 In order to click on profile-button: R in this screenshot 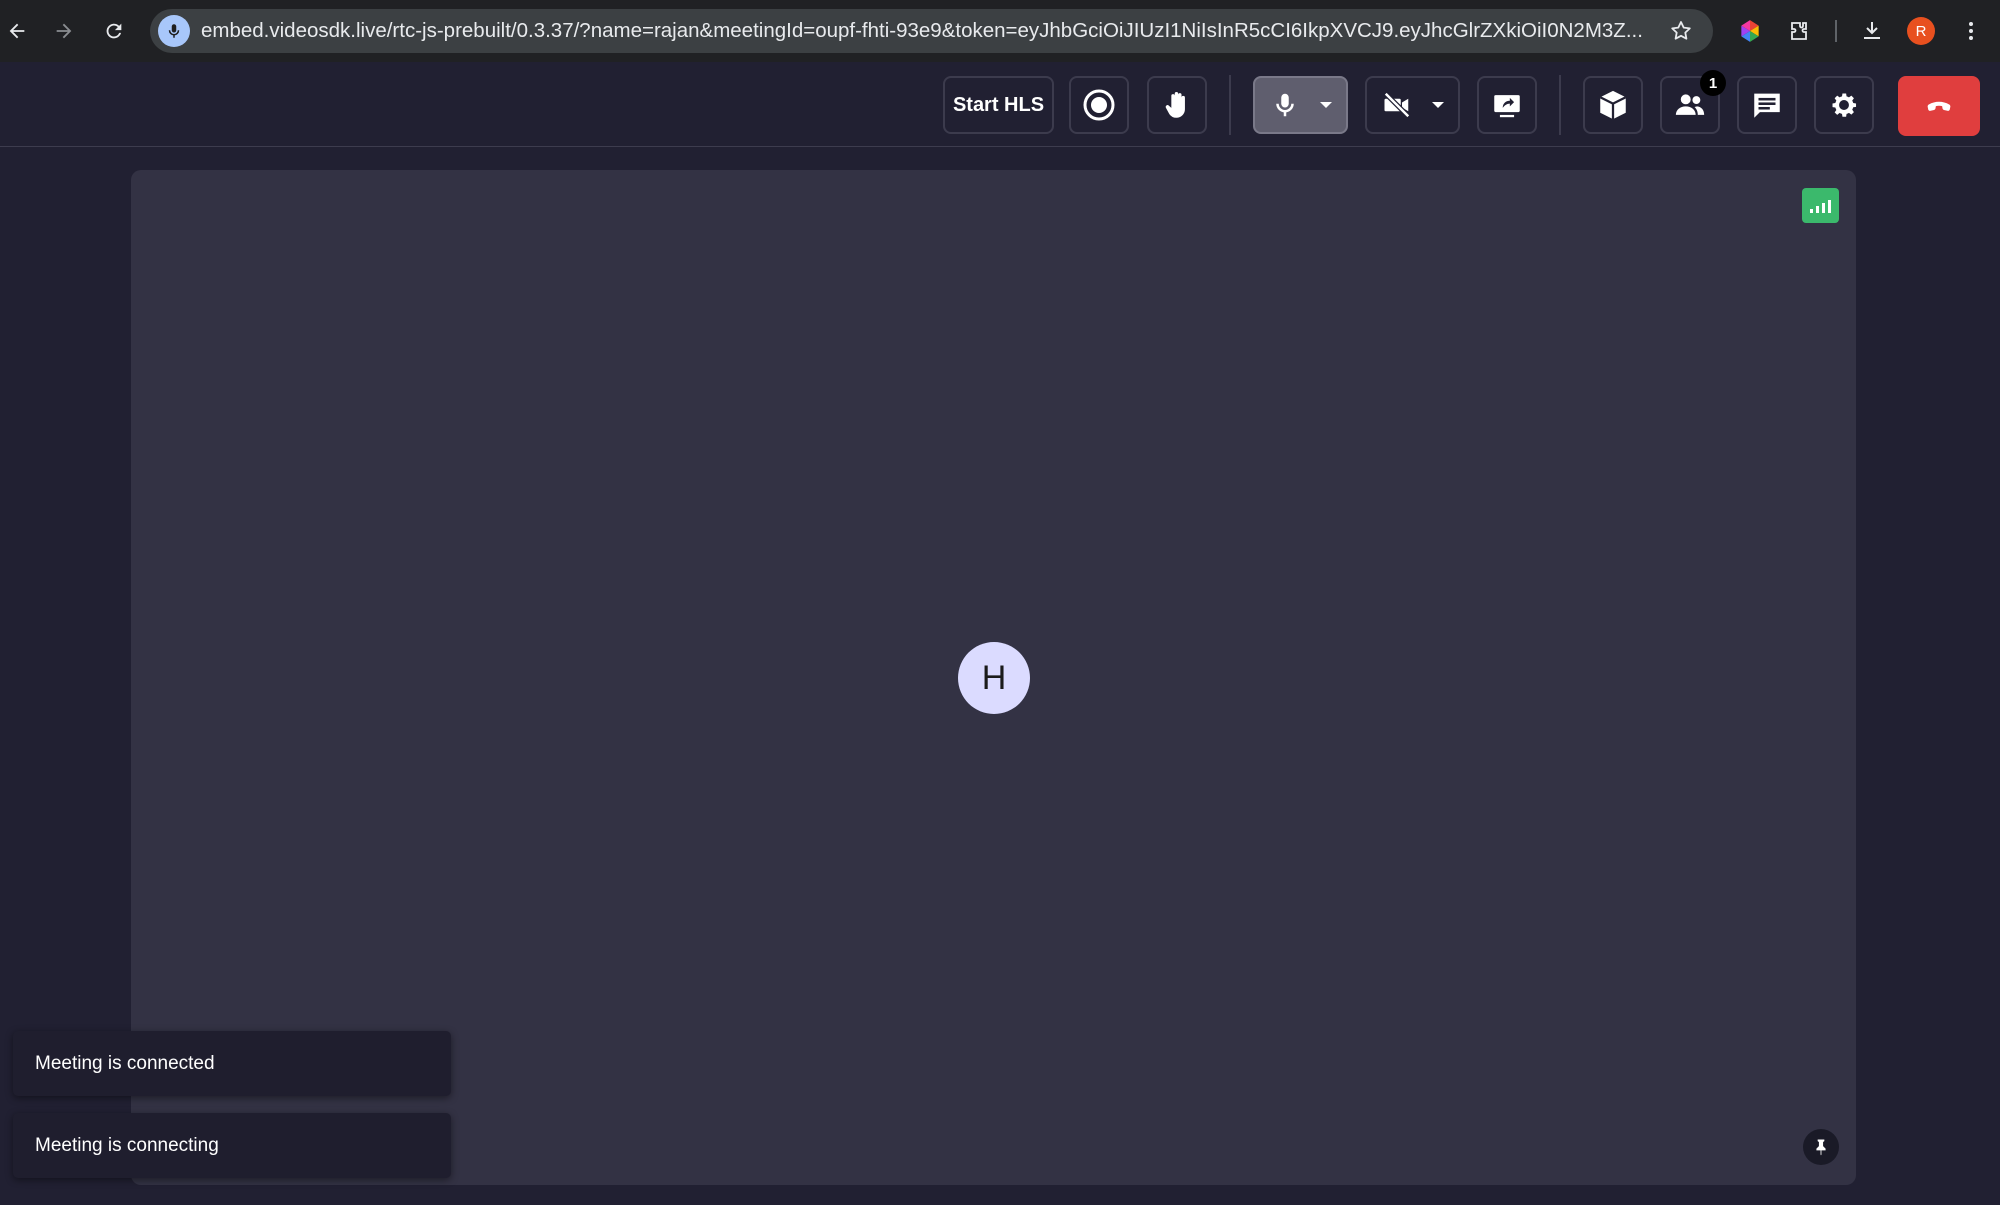, I will do `click(1921, 31)`.